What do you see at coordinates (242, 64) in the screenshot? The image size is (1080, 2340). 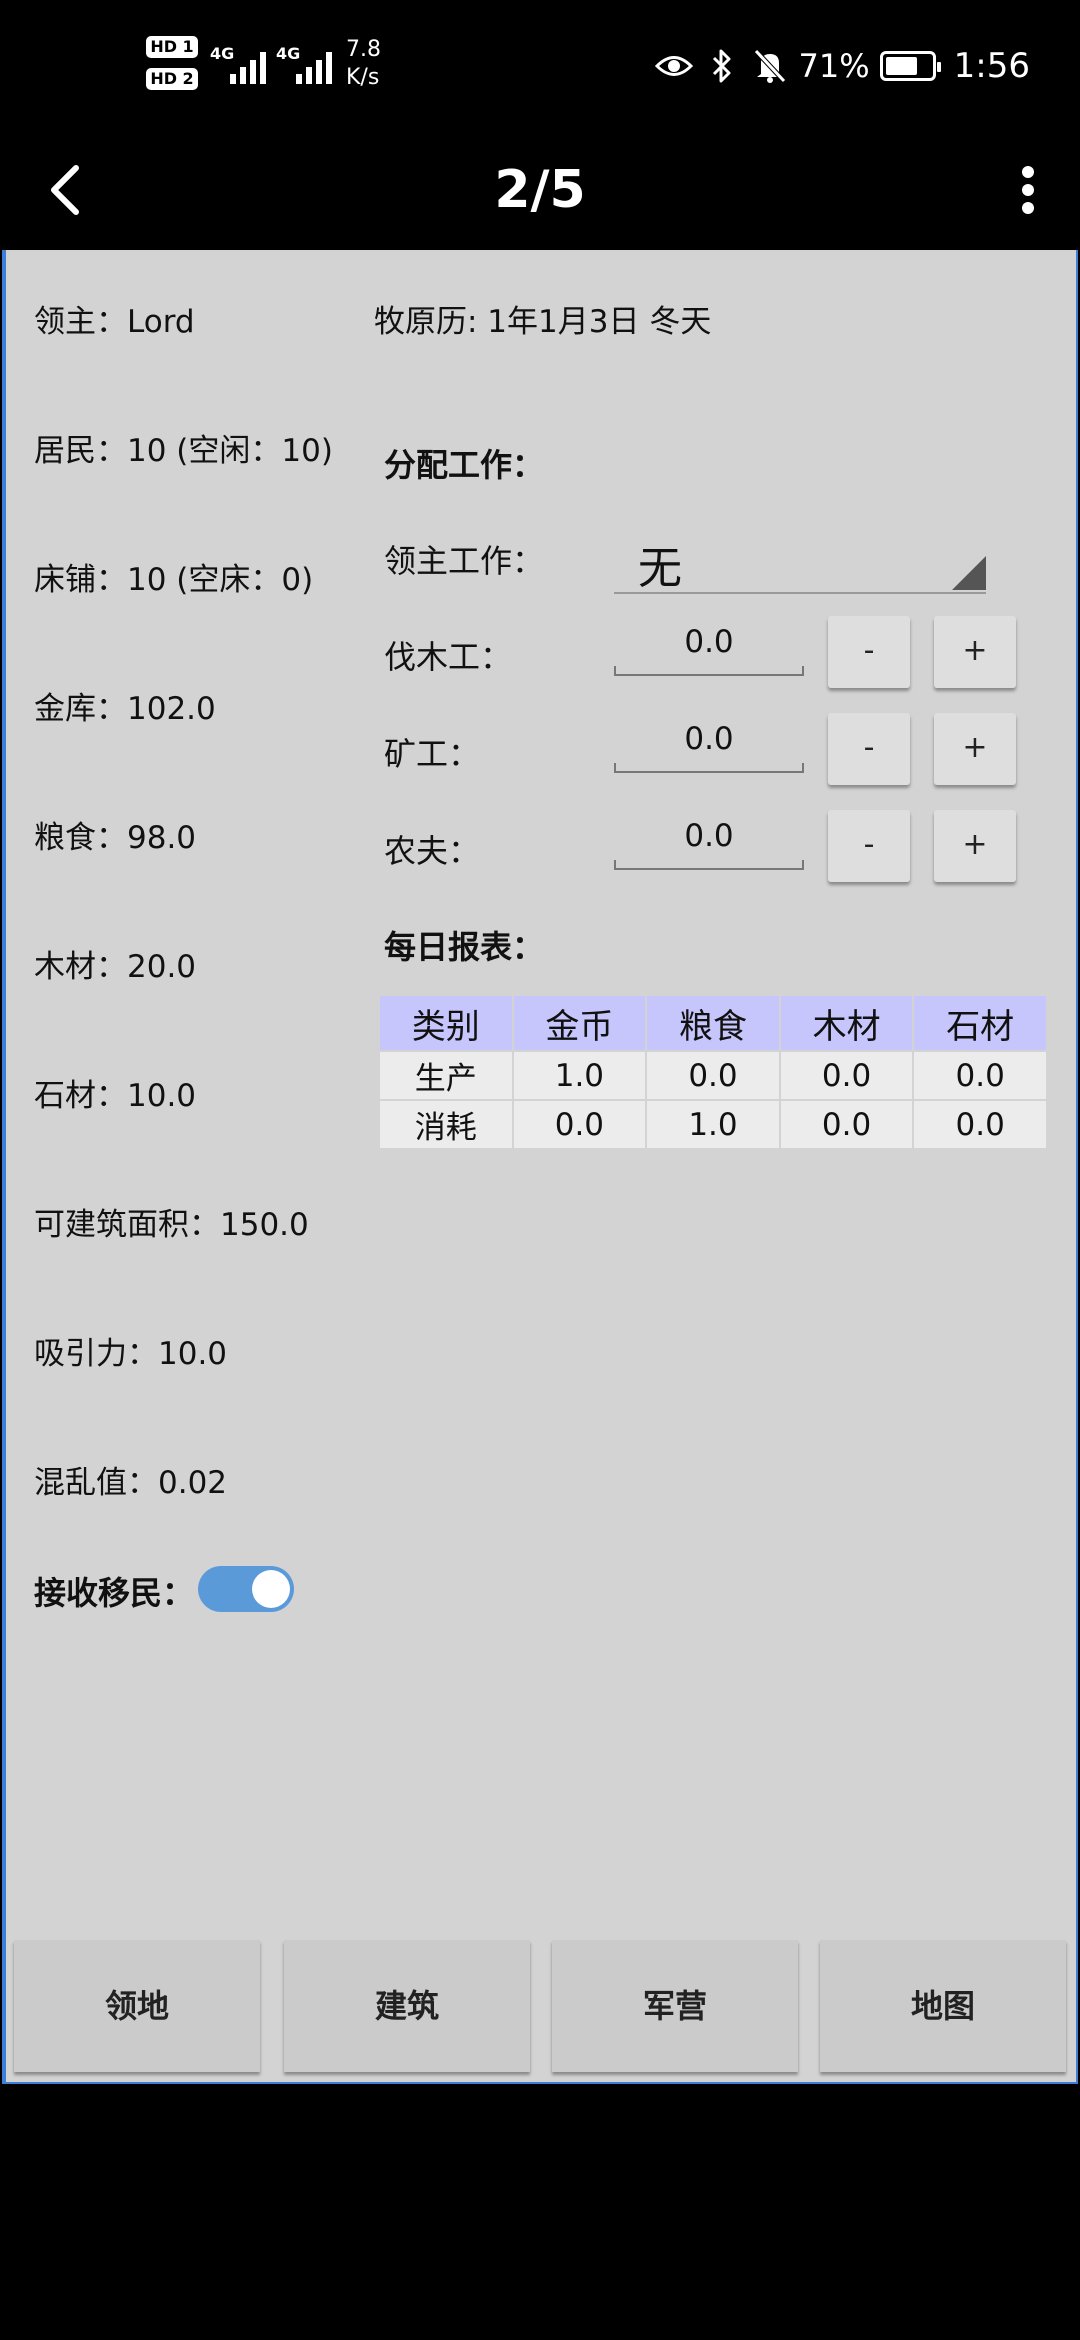 I see `signal-strength-1-icon: 4G` at bounding box center [242, 64].